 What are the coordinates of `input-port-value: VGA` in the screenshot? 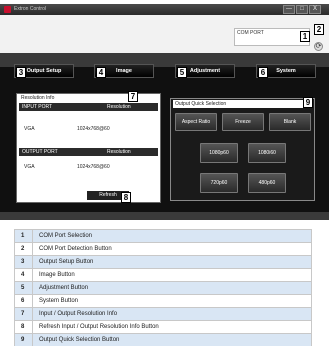 It's located at (29, 129).